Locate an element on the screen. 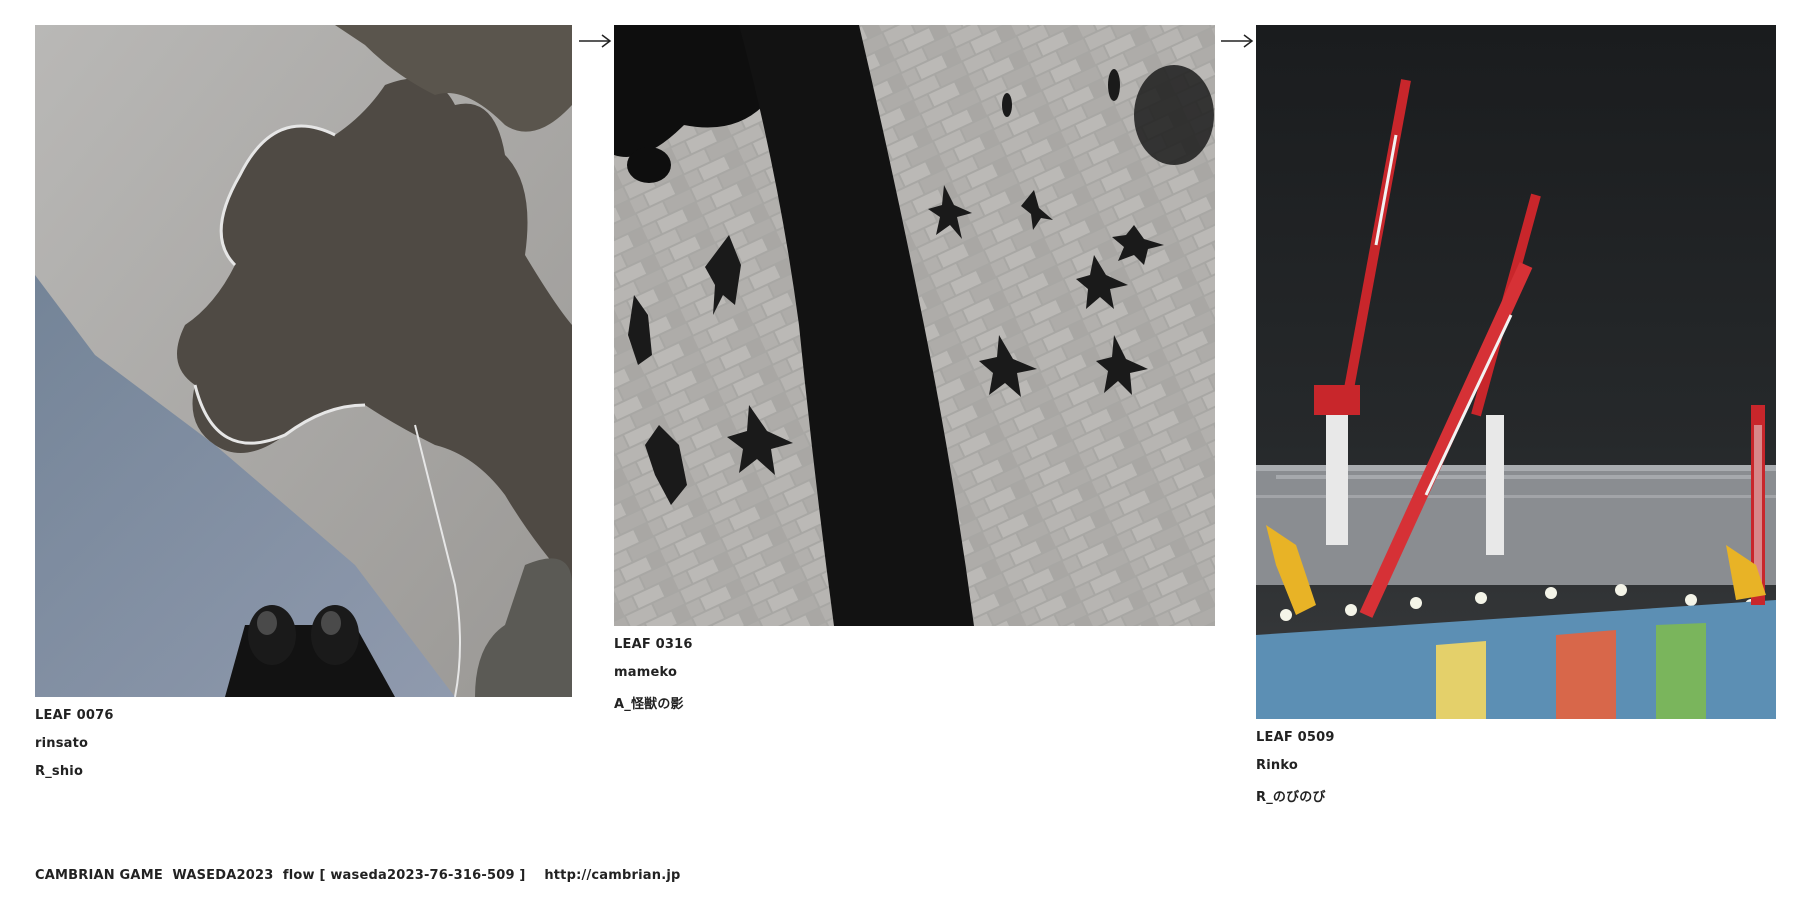 The width and height of the screenshot is (1808, 900). leaf-id: LEAF 0316 is located at coordinates (653, 644).